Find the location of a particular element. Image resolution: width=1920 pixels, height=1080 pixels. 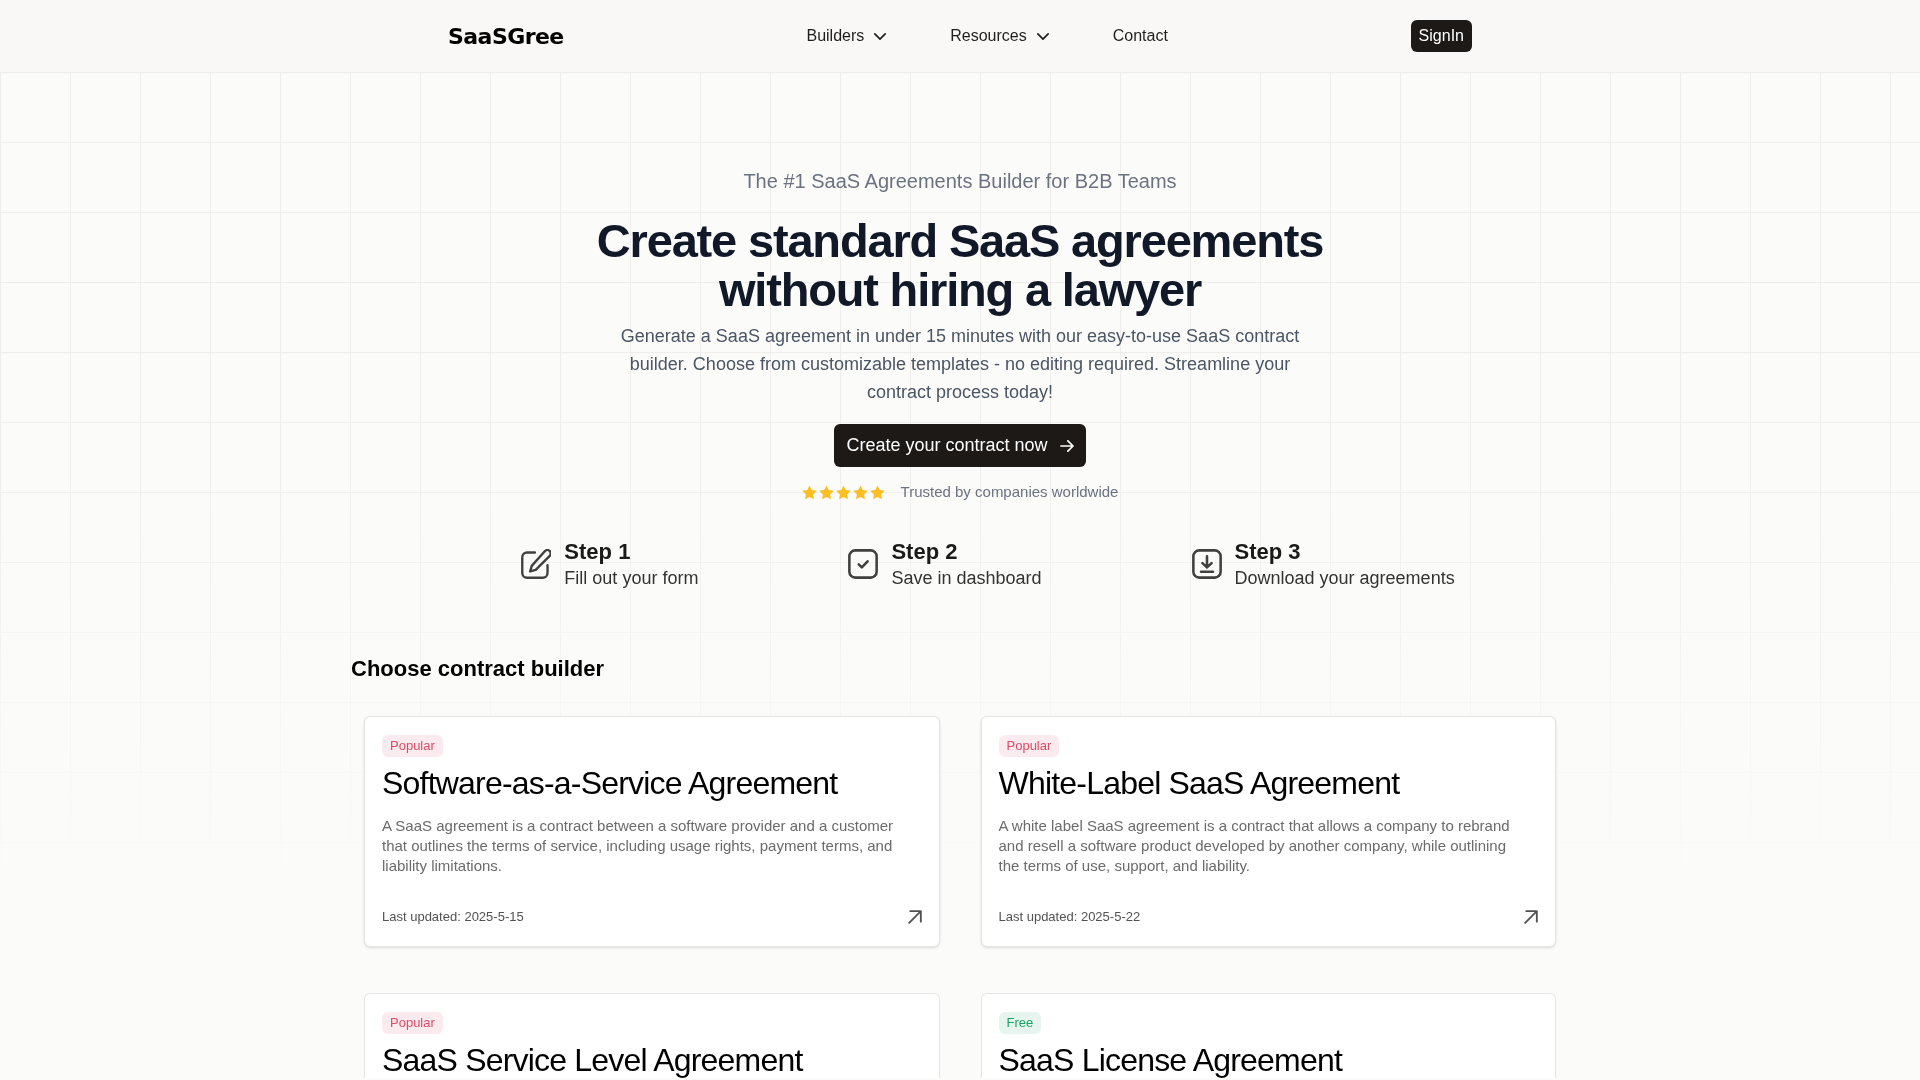

arrow-right-icon is located at coordinates (1066, 445).